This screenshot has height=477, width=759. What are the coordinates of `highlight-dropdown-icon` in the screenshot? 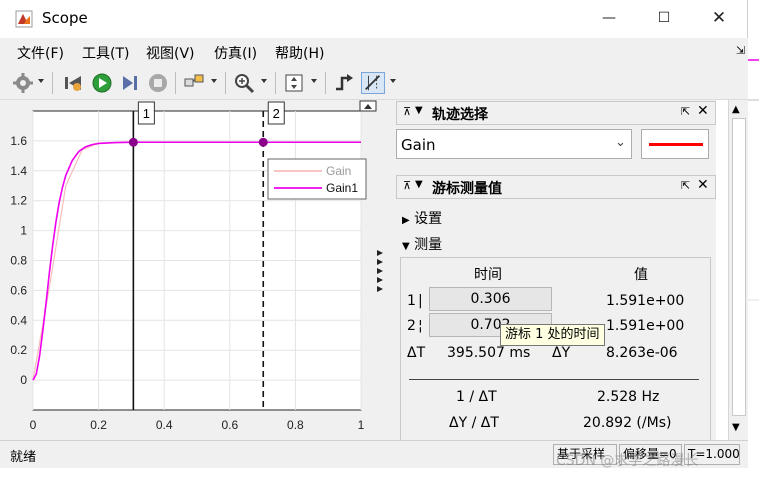 It's located at (214, 81).